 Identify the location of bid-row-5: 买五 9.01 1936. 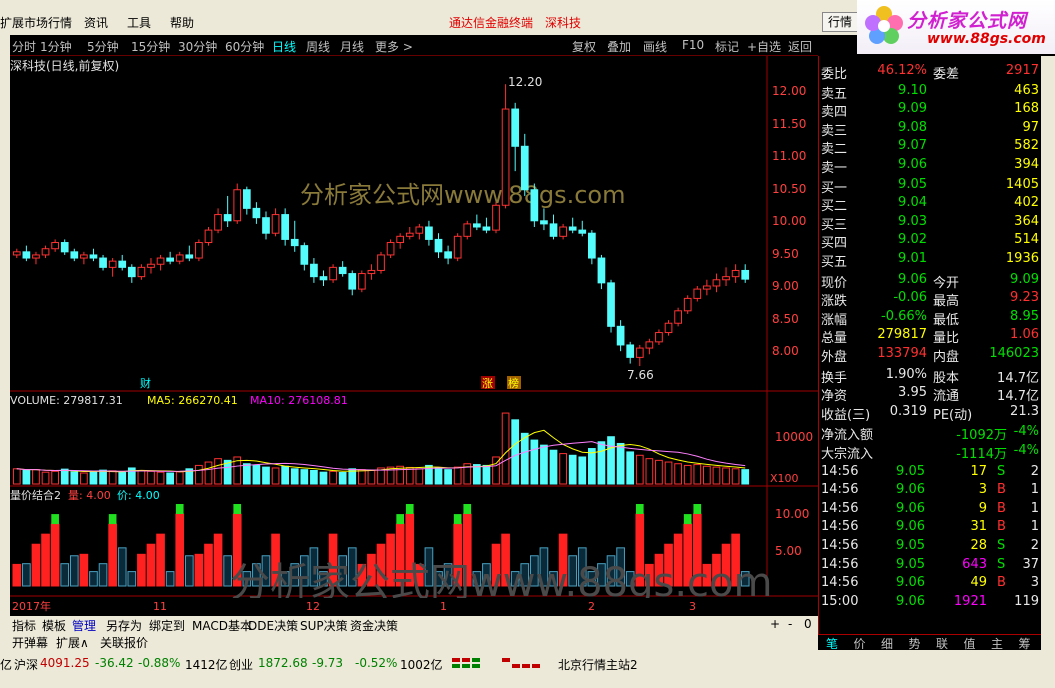
(930, 260).